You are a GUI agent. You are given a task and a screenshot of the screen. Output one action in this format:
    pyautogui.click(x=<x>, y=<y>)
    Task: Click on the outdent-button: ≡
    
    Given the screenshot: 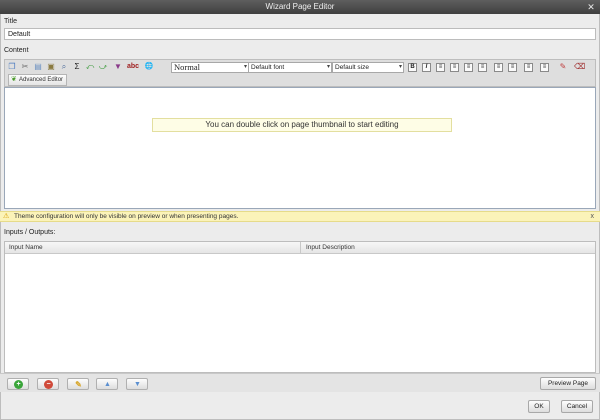 What is the action you would take?
    pyautogui.click(x=512, y=67)
    